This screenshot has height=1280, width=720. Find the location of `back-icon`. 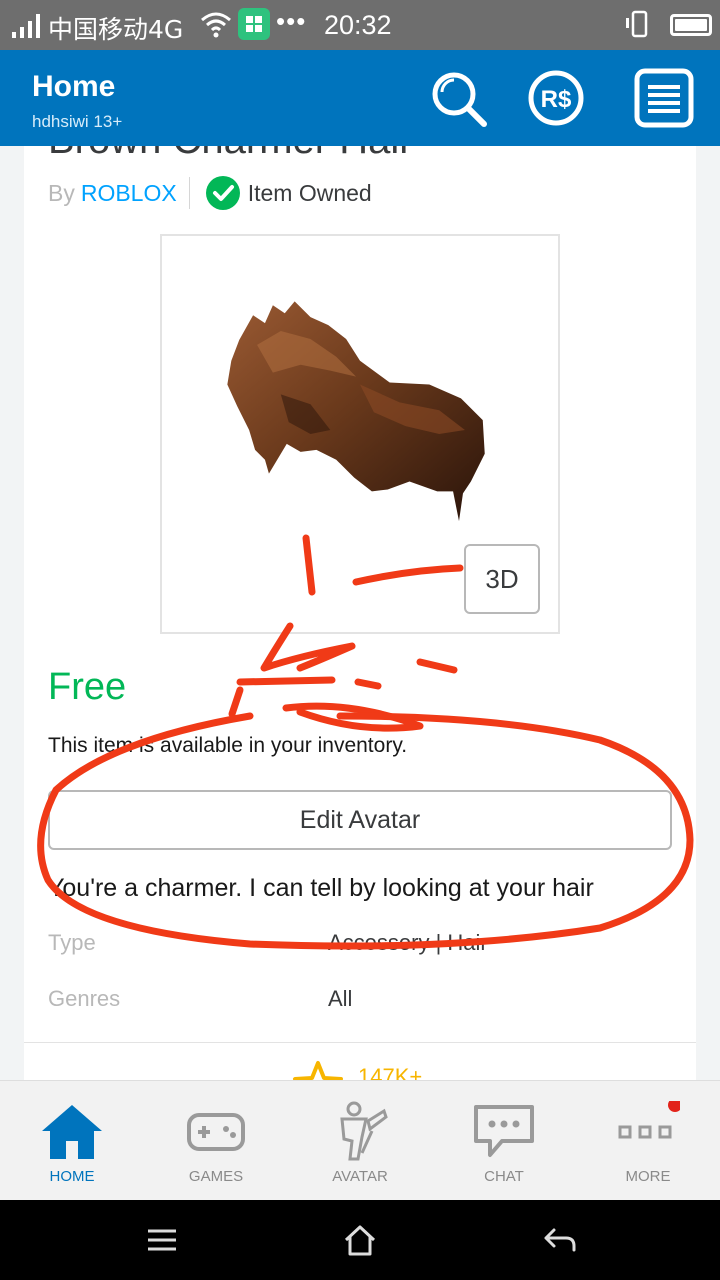

back-icon is located at coordinates (560, 1240).